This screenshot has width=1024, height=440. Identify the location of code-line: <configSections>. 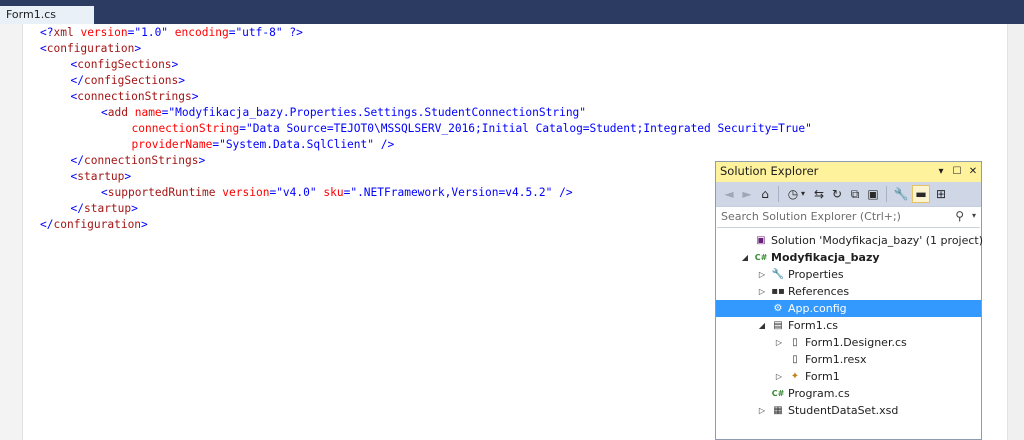
(125, 65).